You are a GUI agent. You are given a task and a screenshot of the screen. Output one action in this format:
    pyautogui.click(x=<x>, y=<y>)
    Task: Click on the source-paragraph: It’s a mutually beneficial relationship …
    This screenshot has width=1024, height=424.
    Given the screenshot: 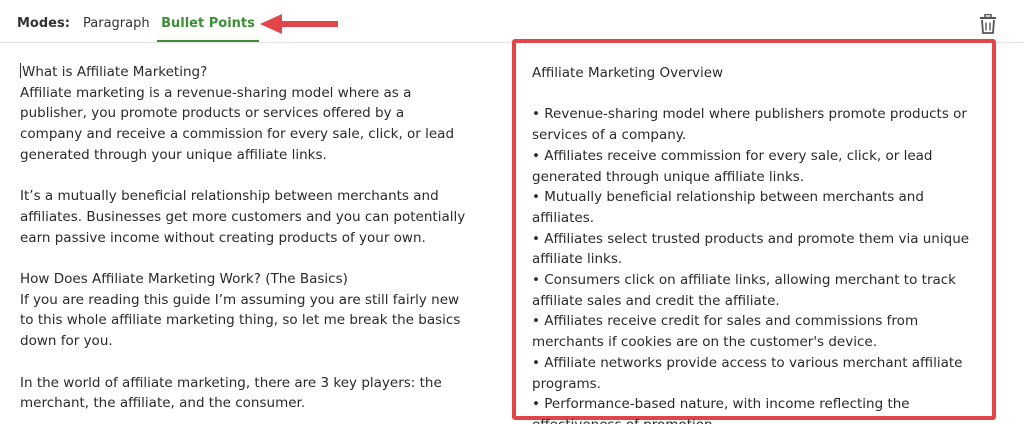 What is the action you would take?
    pyautogui.click(x=243, y=217)
    